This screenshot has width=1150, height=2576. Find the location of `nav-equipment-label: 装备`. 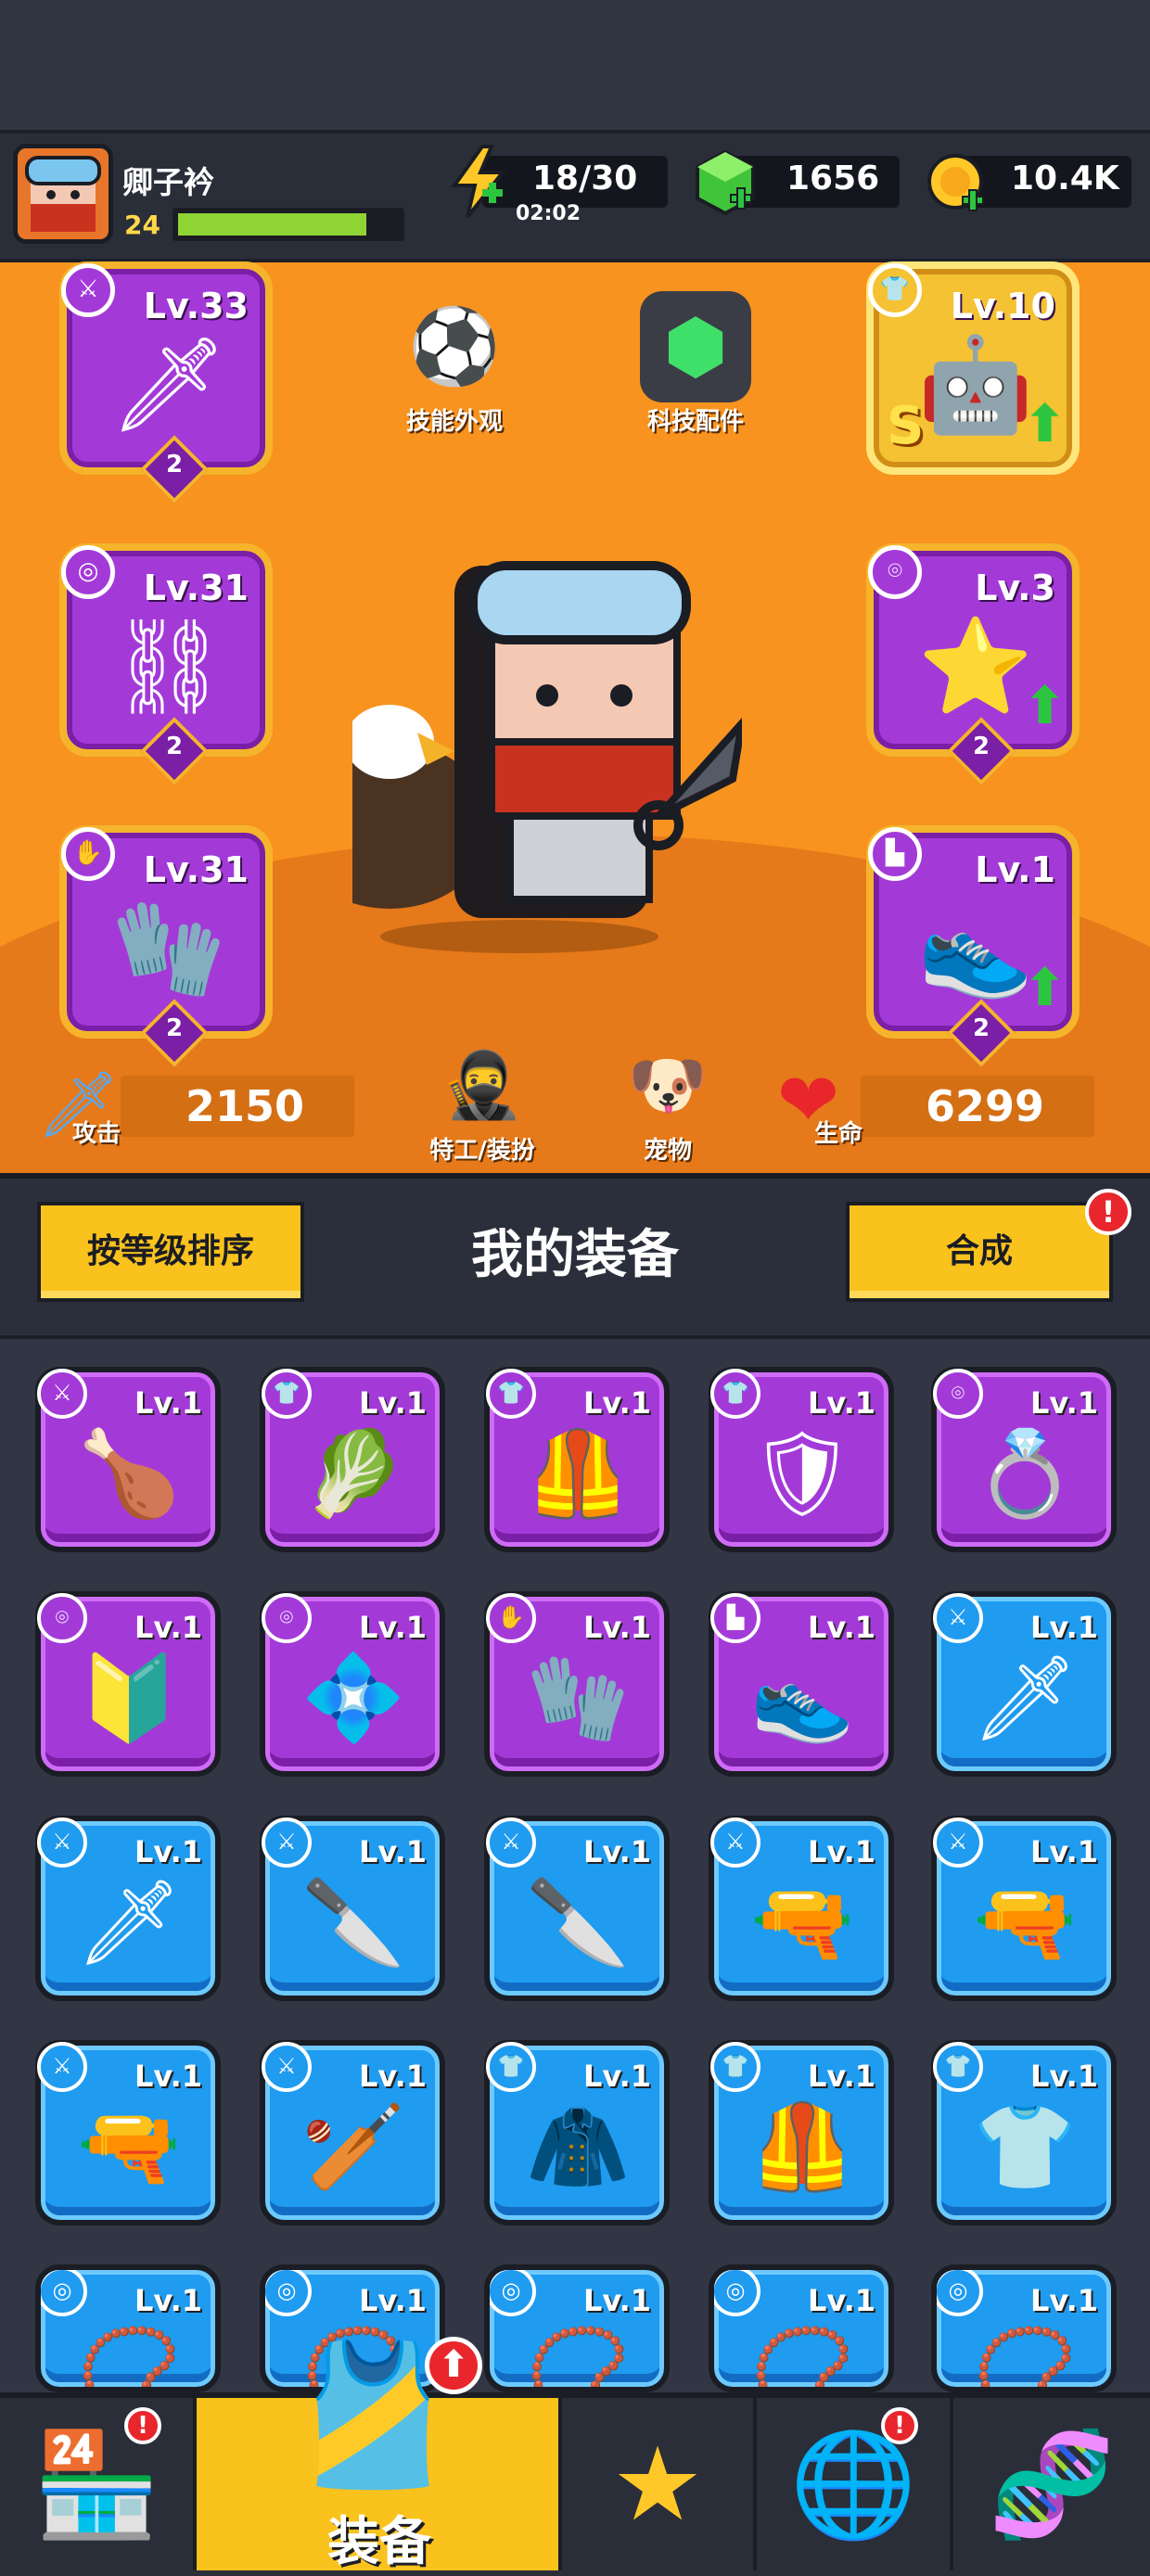

nav-equipment-label: 装备 is located at coordinates (379, 2542).